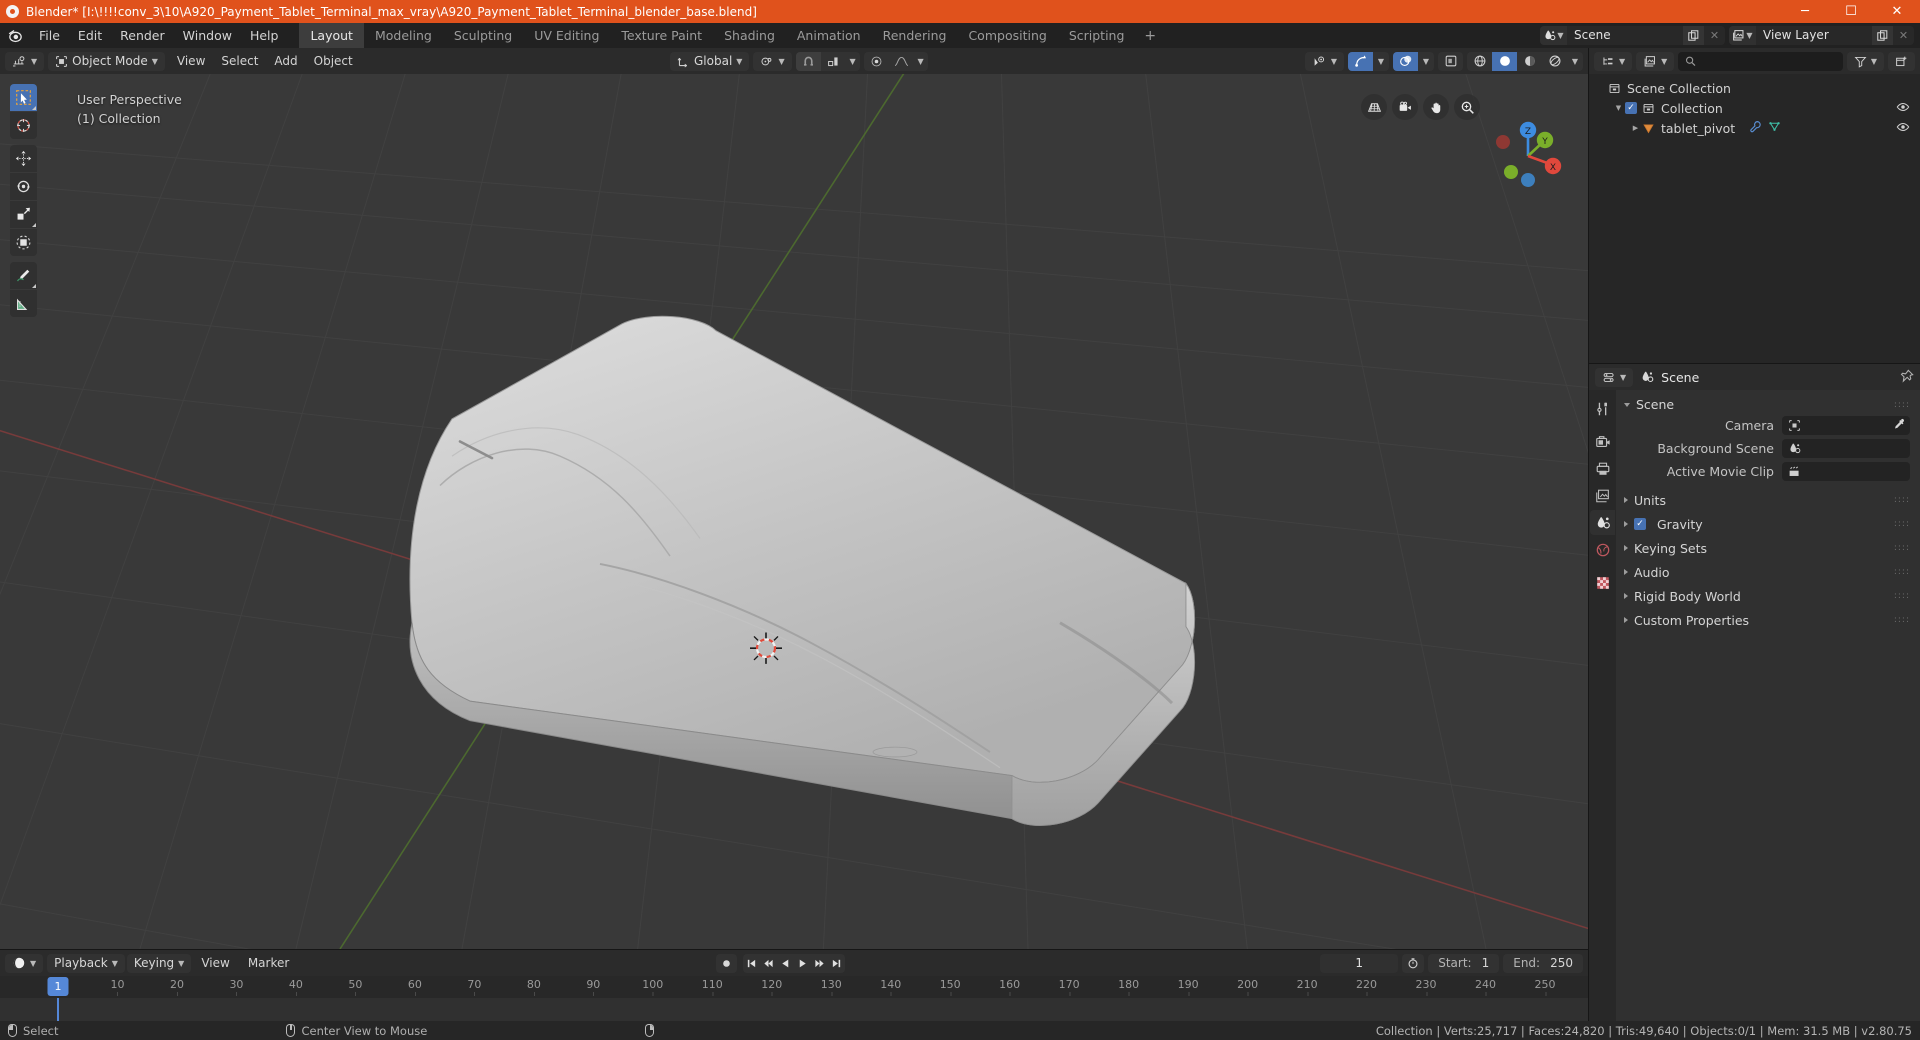 Image resolution: width=1920 pixels, height=1040 pixels. Describe the element at coordinates (1360, 61) in the screenshot. I see `gizmo-toggle-icon` at that location.